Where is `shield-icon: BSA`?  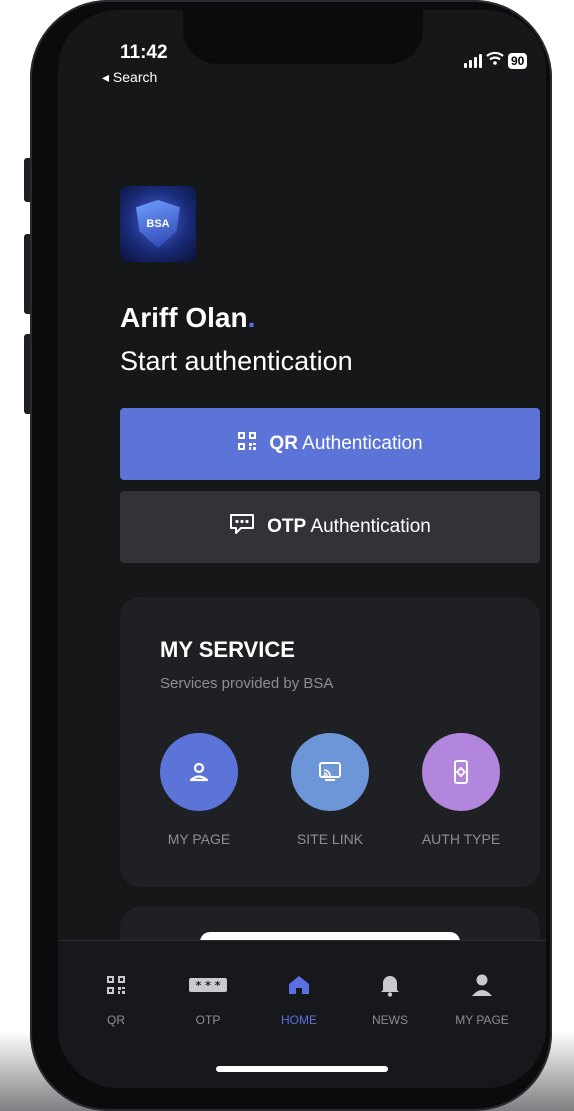
shield-icon: BSA is located at coordinates (158, 224).